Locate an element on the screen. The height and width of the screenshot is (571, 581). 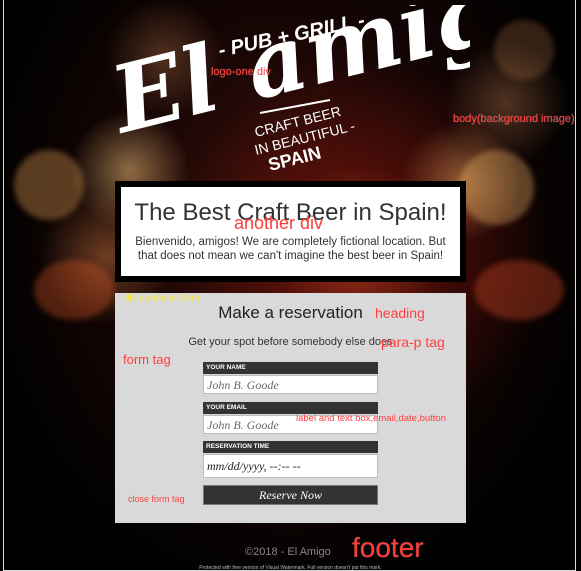
annotation-para-tag: para-p tag is located at coordinates (413, 342).